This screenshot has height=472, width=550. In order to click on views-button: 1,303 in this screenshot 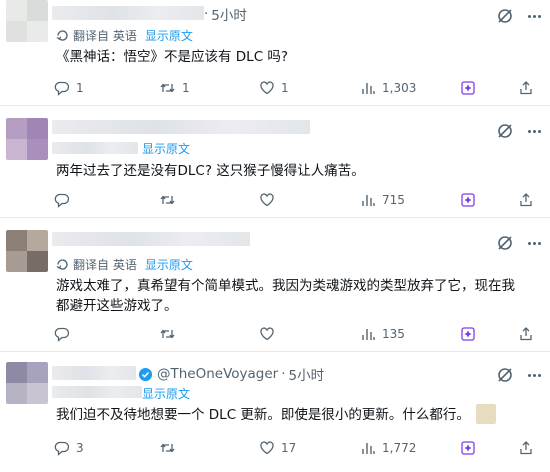, I will do `click(388, 88)`.